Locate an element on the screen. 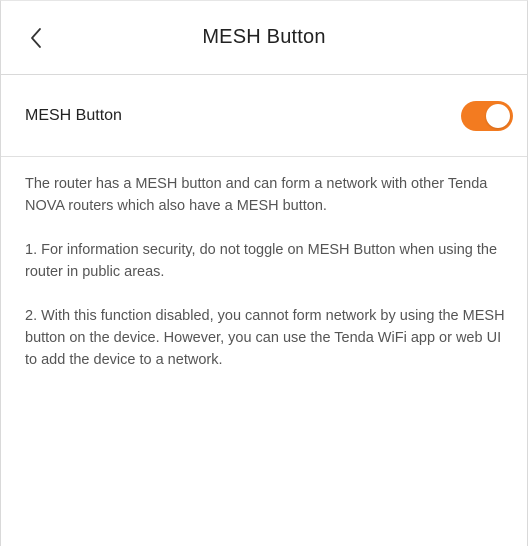  header-bar: MESH Button is located at coordinates (264, 38).